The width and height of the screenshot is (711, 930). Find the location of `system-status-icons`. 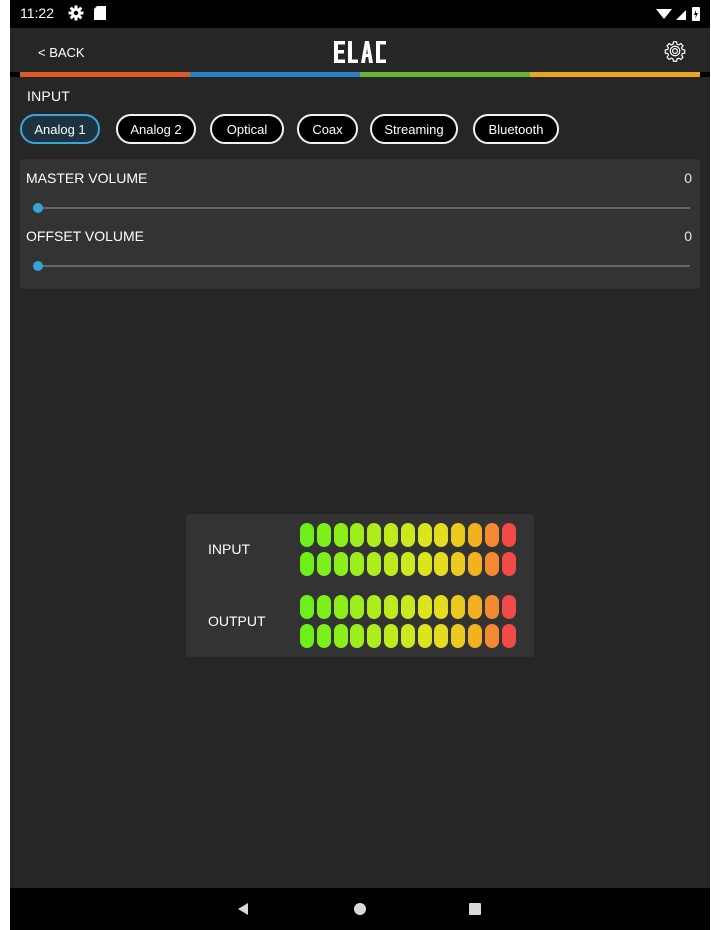

system-status-icons is located at coordinates (678, 14).